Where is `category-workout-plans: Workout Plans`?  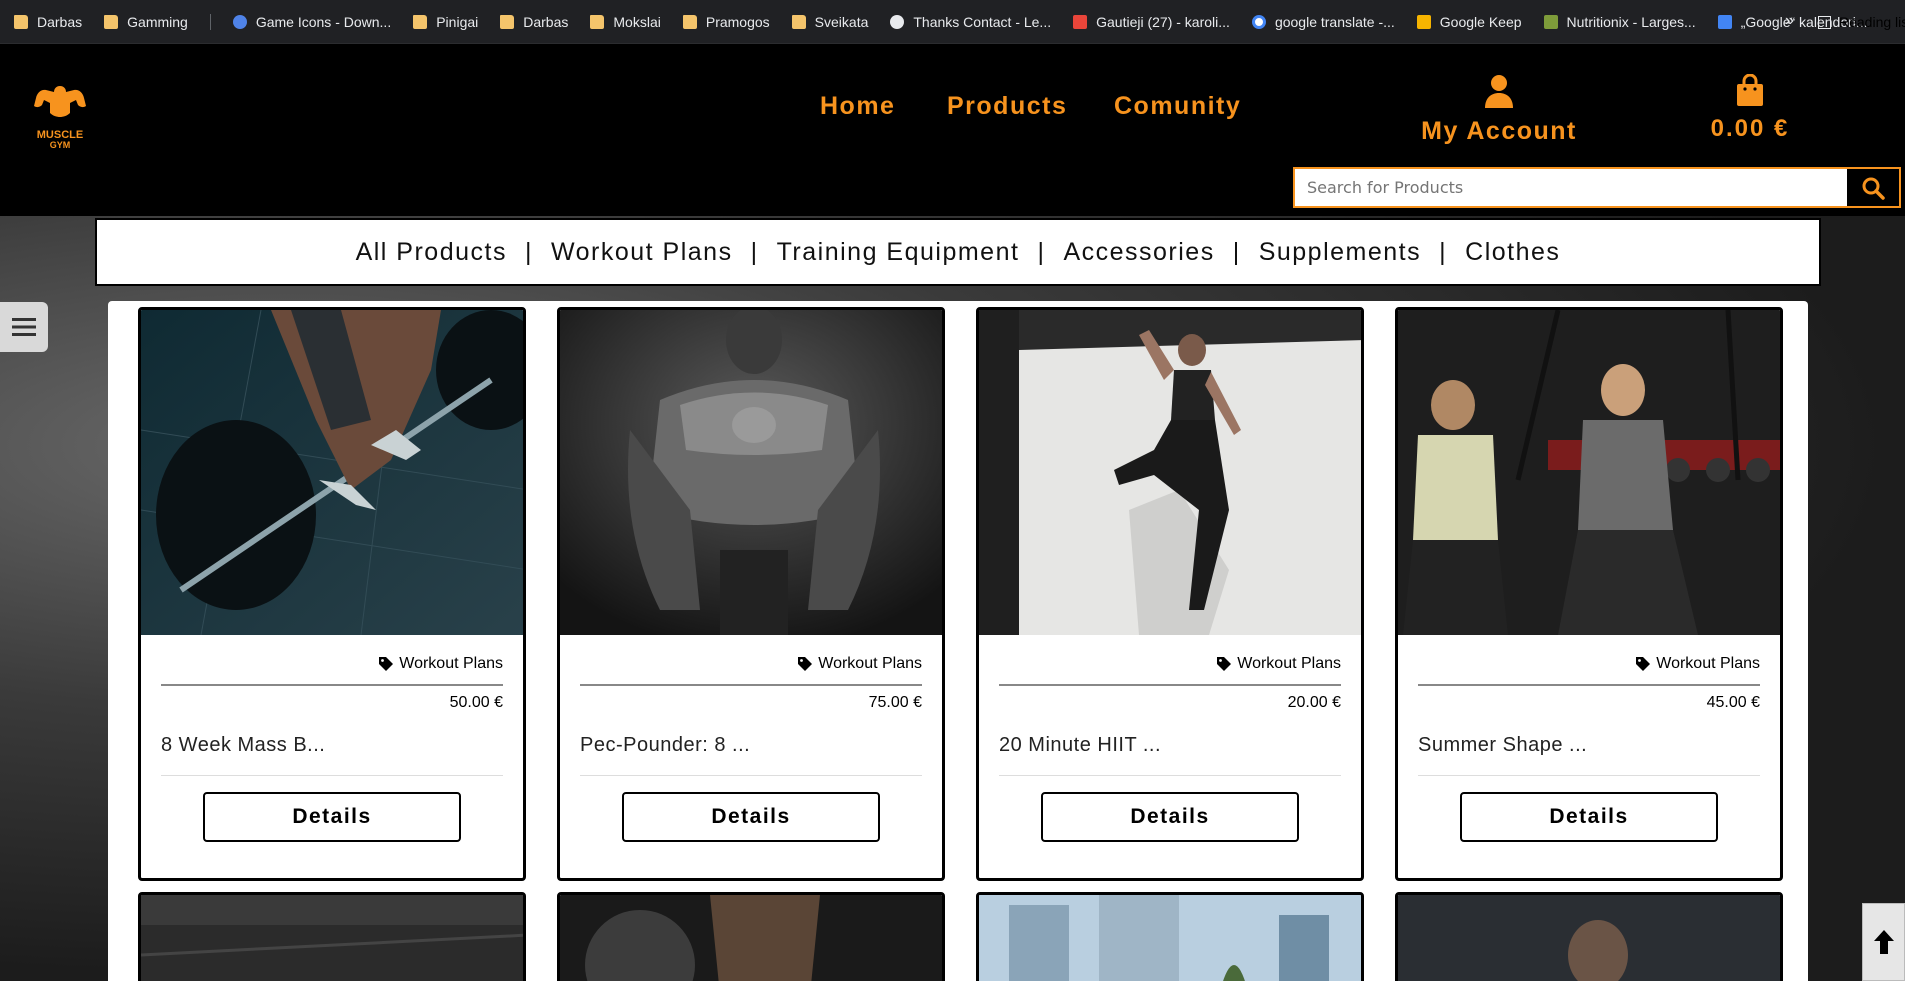
category-workout-plans: Workout Plans is located at coordinates (642, 252).